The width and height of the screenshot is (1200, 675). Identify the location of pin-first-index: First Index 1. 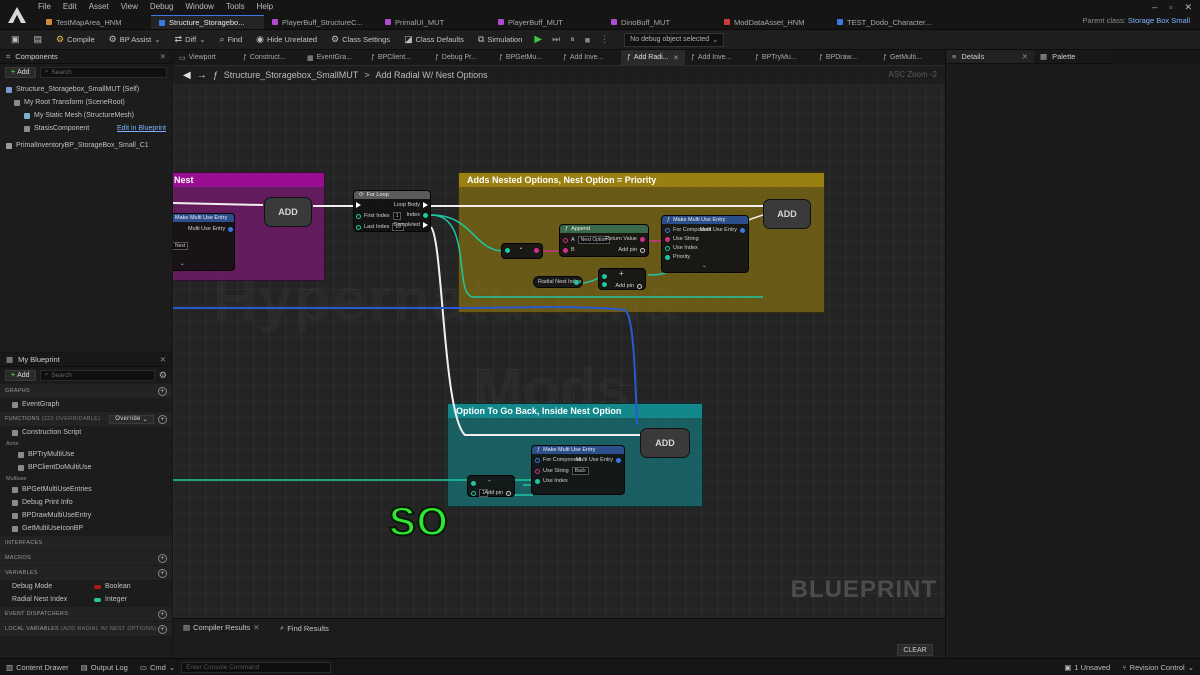
(379, 216).